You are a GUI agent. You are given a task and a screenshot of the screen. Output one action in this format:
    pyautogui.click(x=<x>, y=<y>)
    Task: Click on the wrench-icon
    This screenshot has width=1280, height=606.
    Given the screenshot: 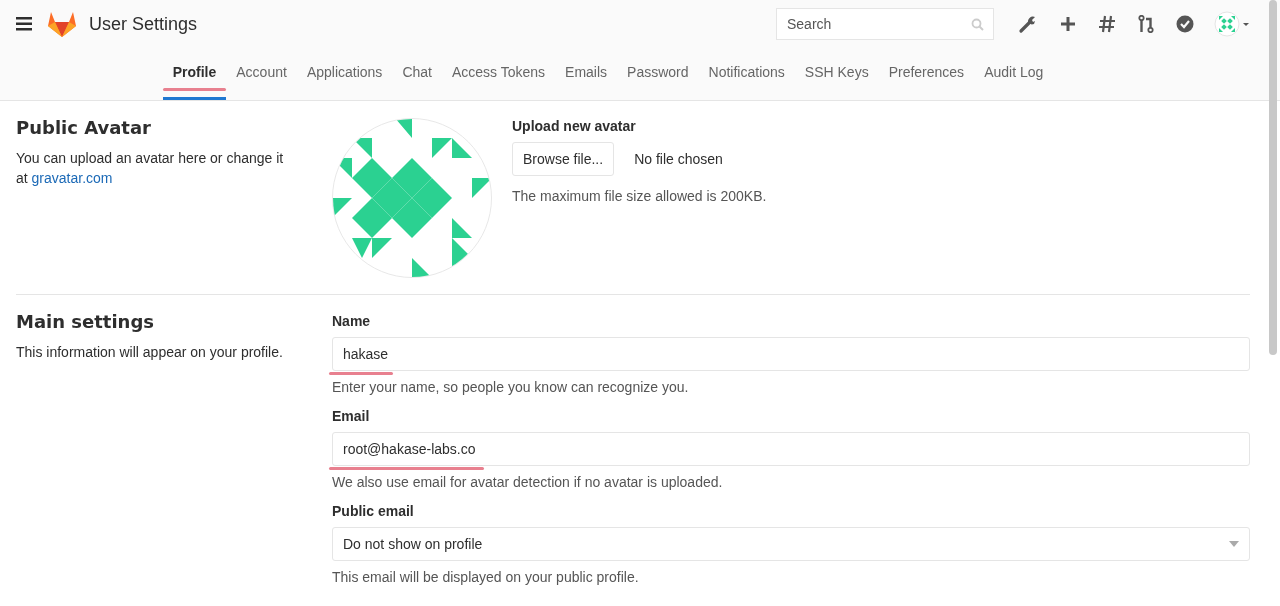 What is the action you would take?
    pyautogui.click(x=1028, y=24)
    